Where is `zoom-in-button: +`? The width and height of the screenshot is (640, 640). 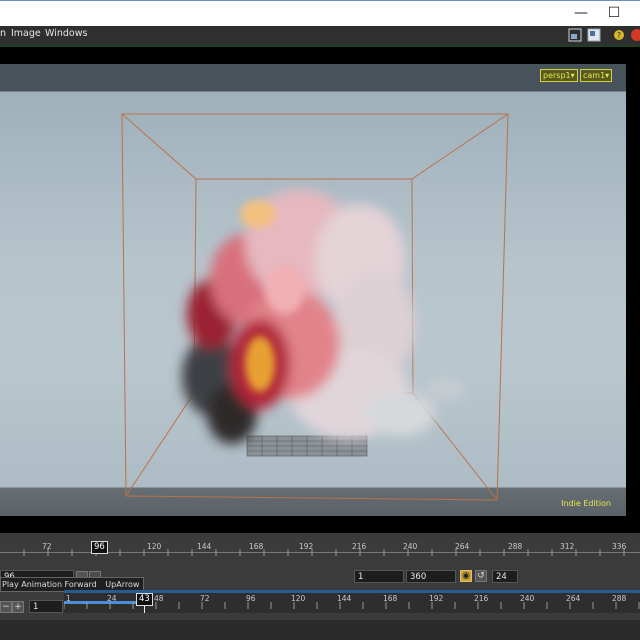
zoom-in-button: + is located at coordinates (18, 607).